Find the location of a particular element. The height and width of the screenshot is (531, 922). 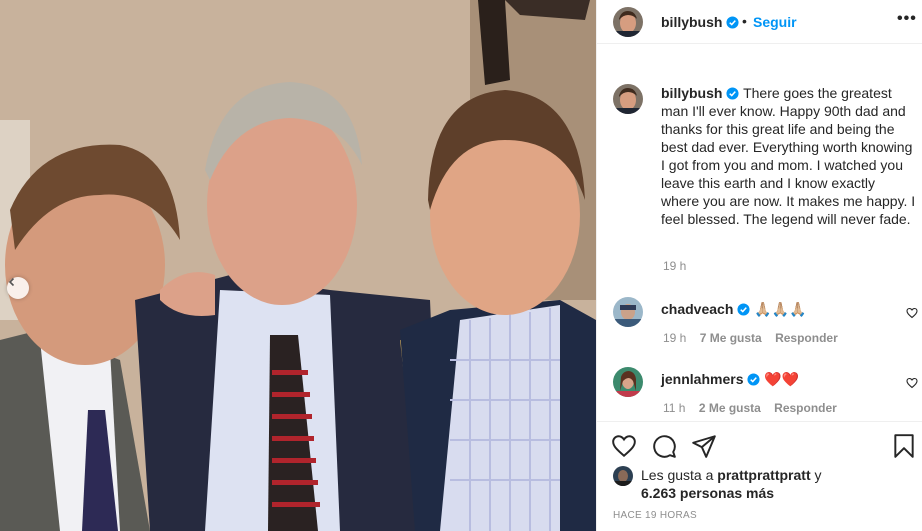

comment-text: ❤️❤️ is located at coordinates (782, 379).